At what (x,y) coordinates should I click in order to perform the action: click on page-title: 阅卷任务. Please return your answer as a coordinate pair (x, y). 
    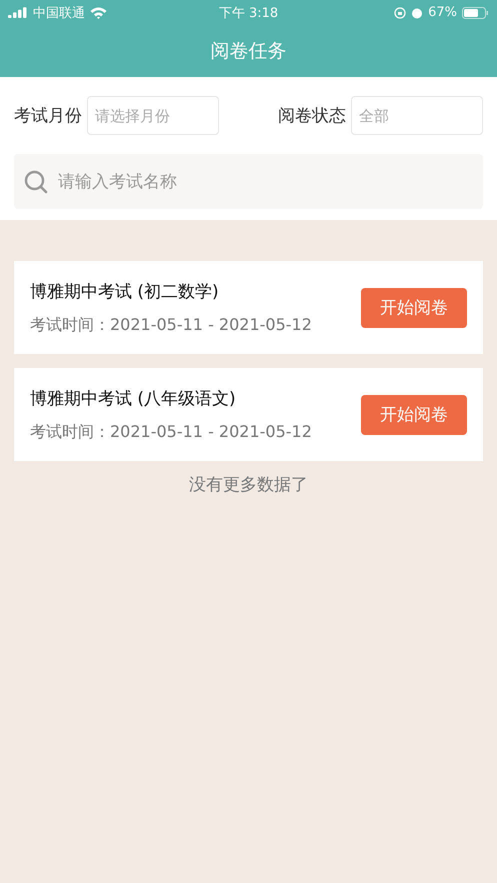
    Looking at the image, I should click on (248, 51).